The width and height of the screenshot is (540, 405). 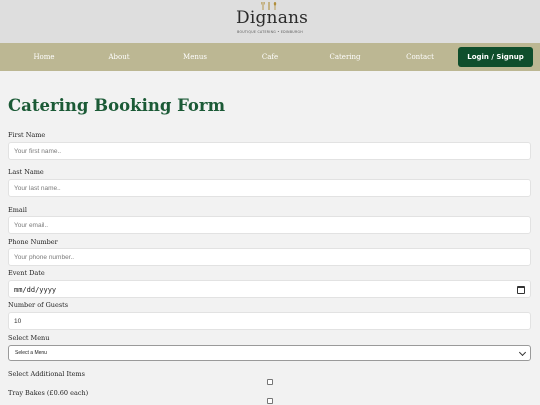 What do you see at coordinates (270, 401) in the screenshot?
I see `tray-bakes-checkbox` at bounding box center [270, 401].